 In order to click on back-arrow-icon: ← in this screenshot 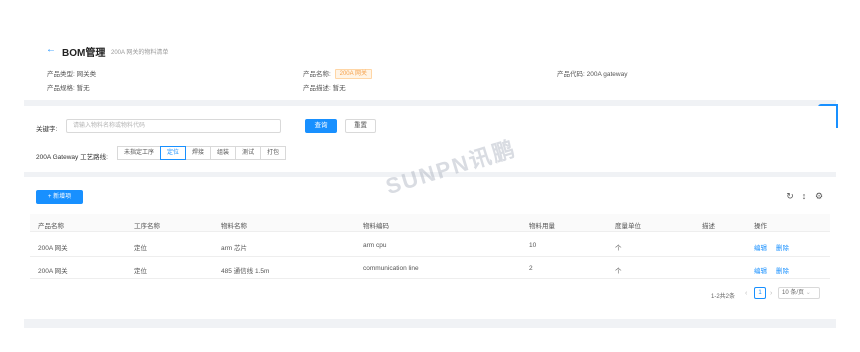, I will do `click(51, 50)`.